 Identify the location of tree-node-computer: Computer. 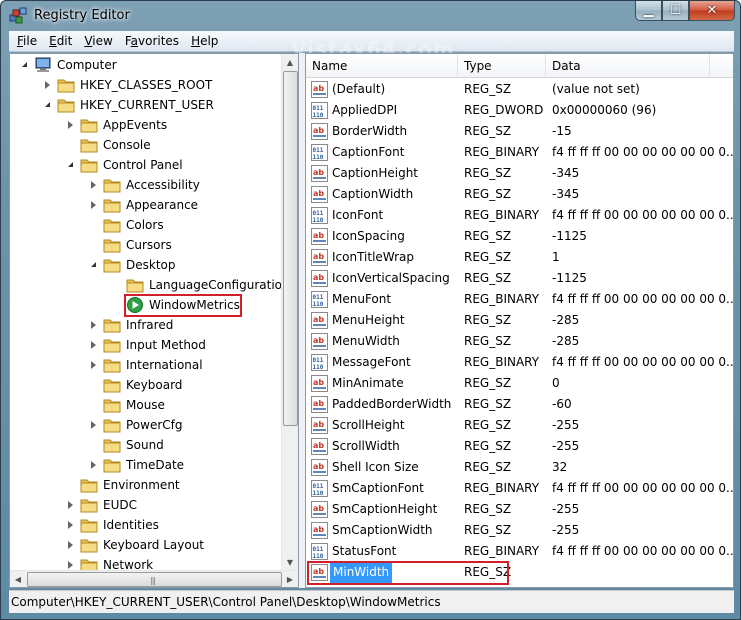
(146, 65).